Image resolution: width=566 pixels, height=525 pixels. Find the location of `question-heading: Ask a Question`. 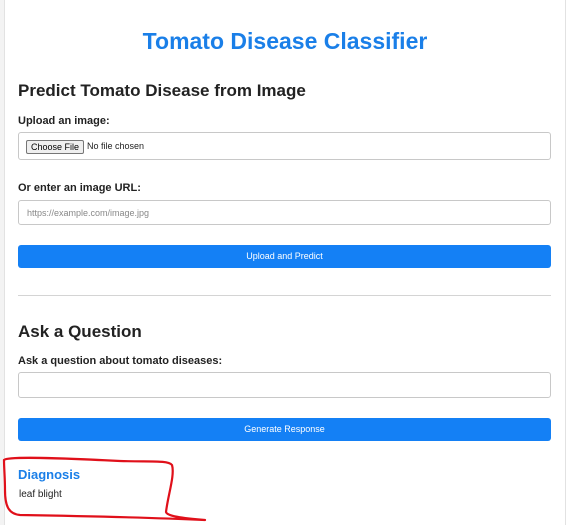

question-heading: Ask a Question is located at coordinates (80, 331).